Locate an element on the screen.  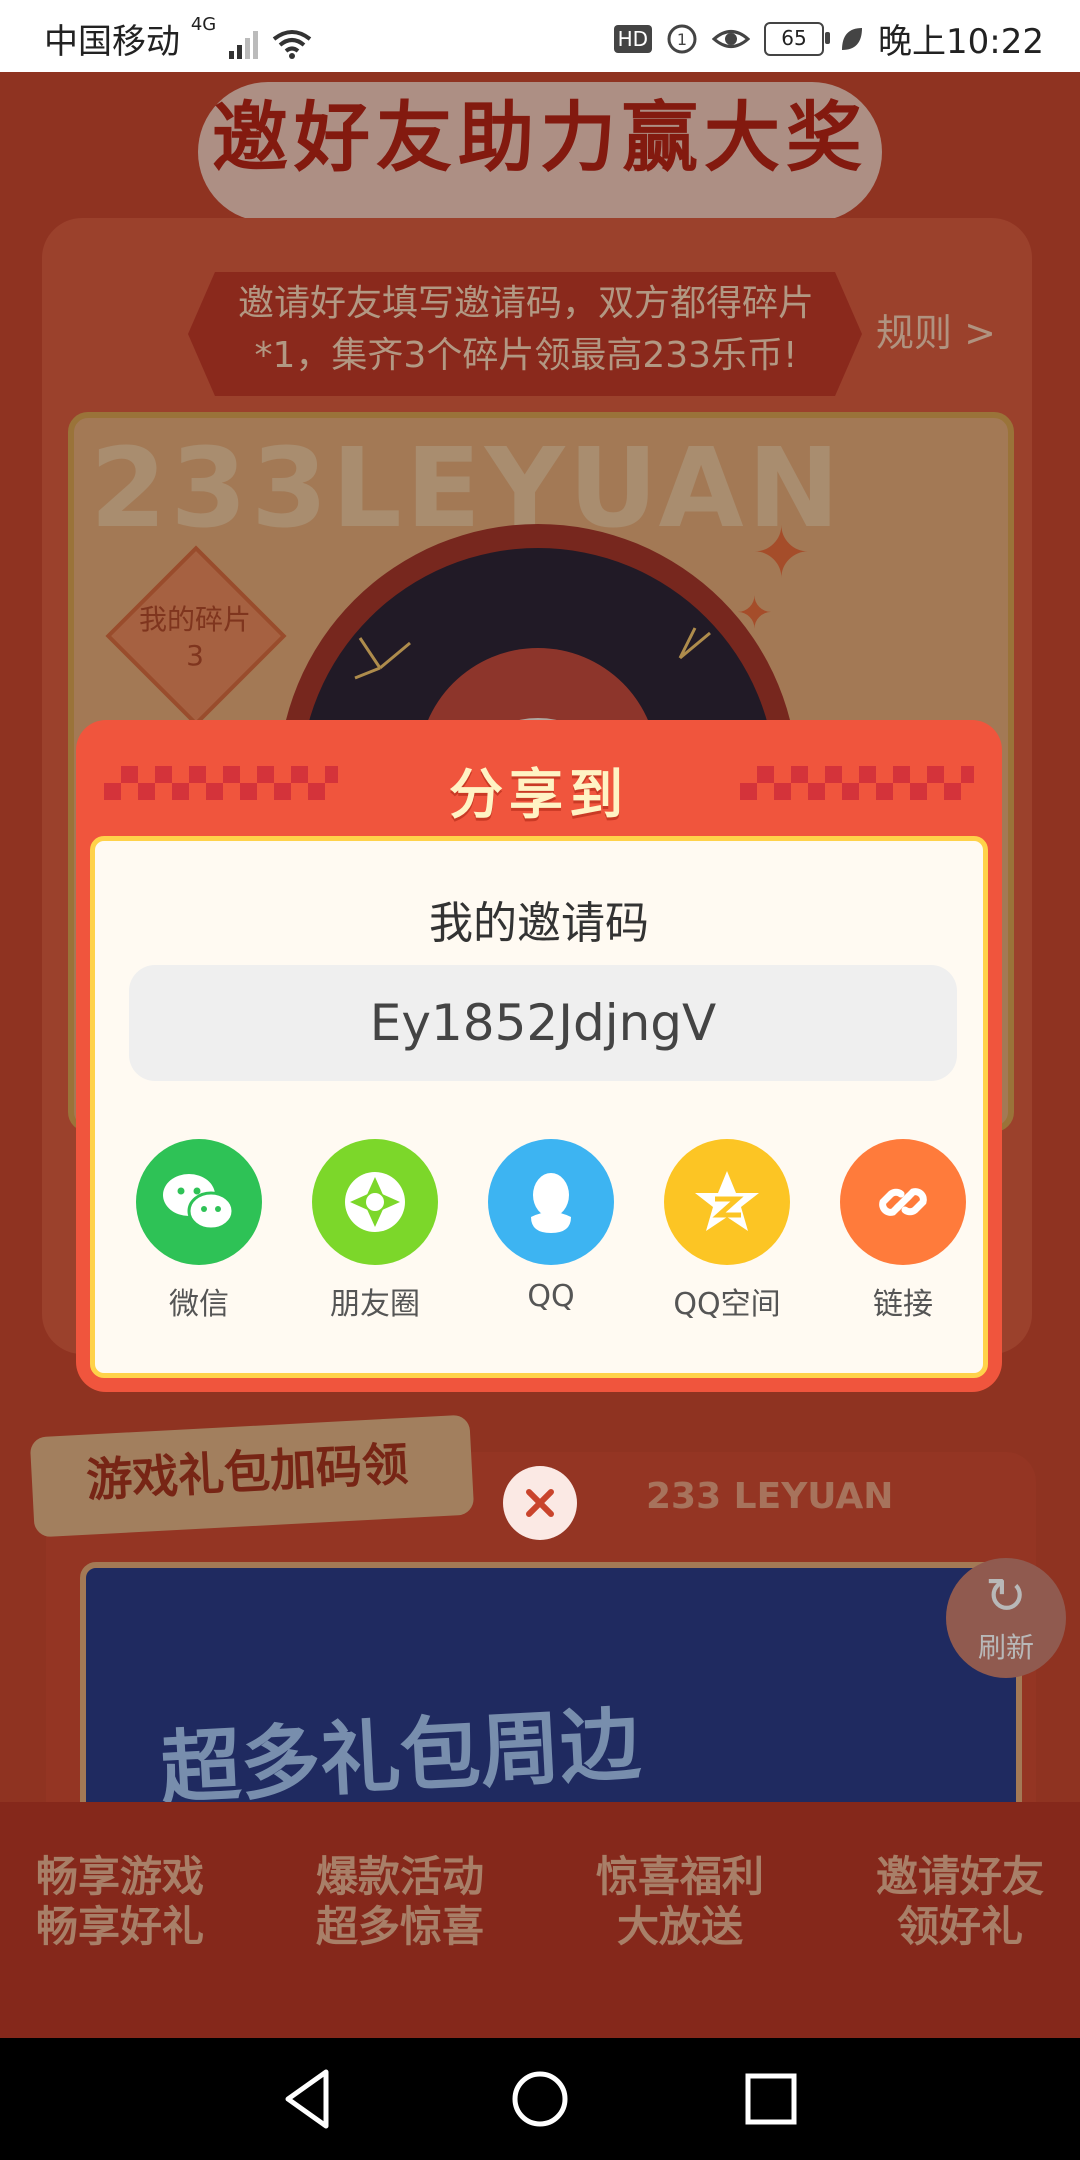
clock: 晚上10:22 is located at coordinates (961, 42).